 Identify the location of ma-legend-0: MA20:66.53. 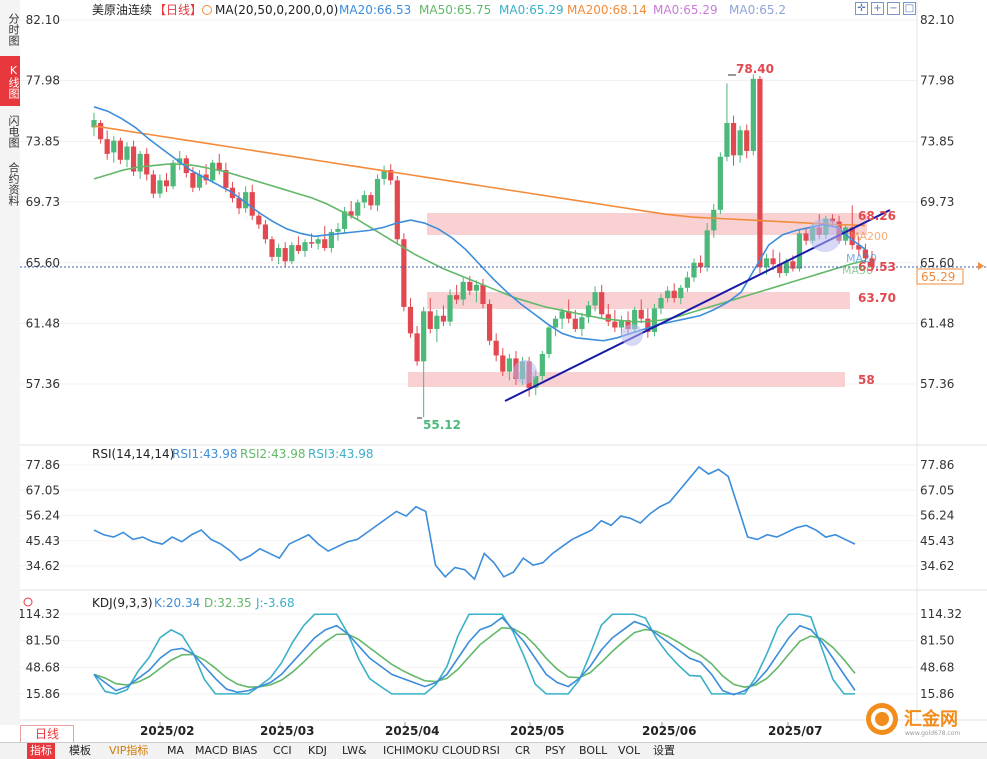
(375, 10).